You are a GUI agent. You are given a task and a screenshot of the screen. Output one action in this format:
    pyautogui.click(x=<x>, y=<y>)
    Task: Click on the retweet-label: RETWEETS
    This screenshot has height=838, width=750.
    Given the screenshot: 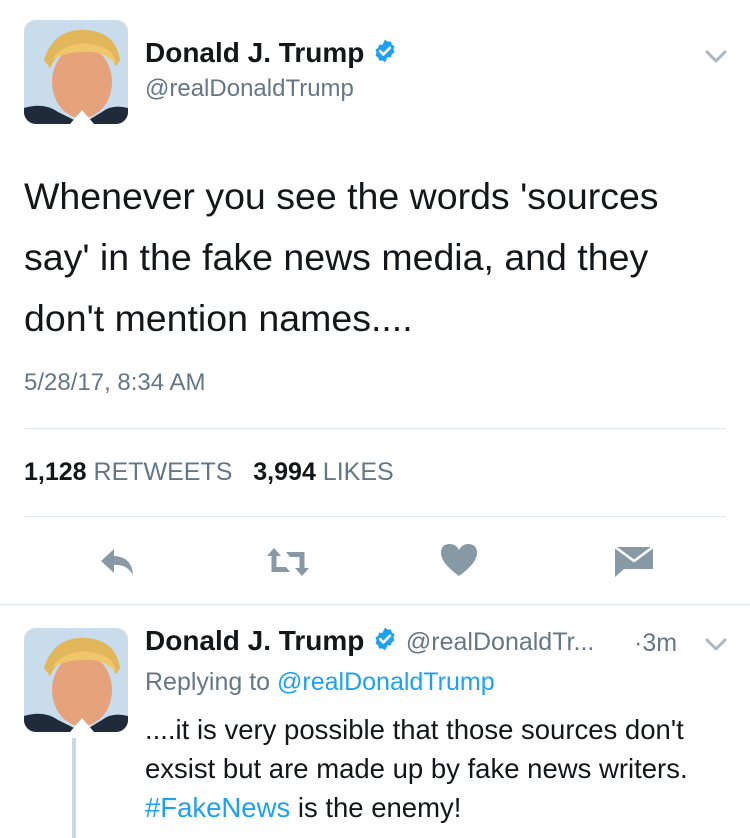 What is the action you would take?
    pyautogui.click(x=163, y=472)
    